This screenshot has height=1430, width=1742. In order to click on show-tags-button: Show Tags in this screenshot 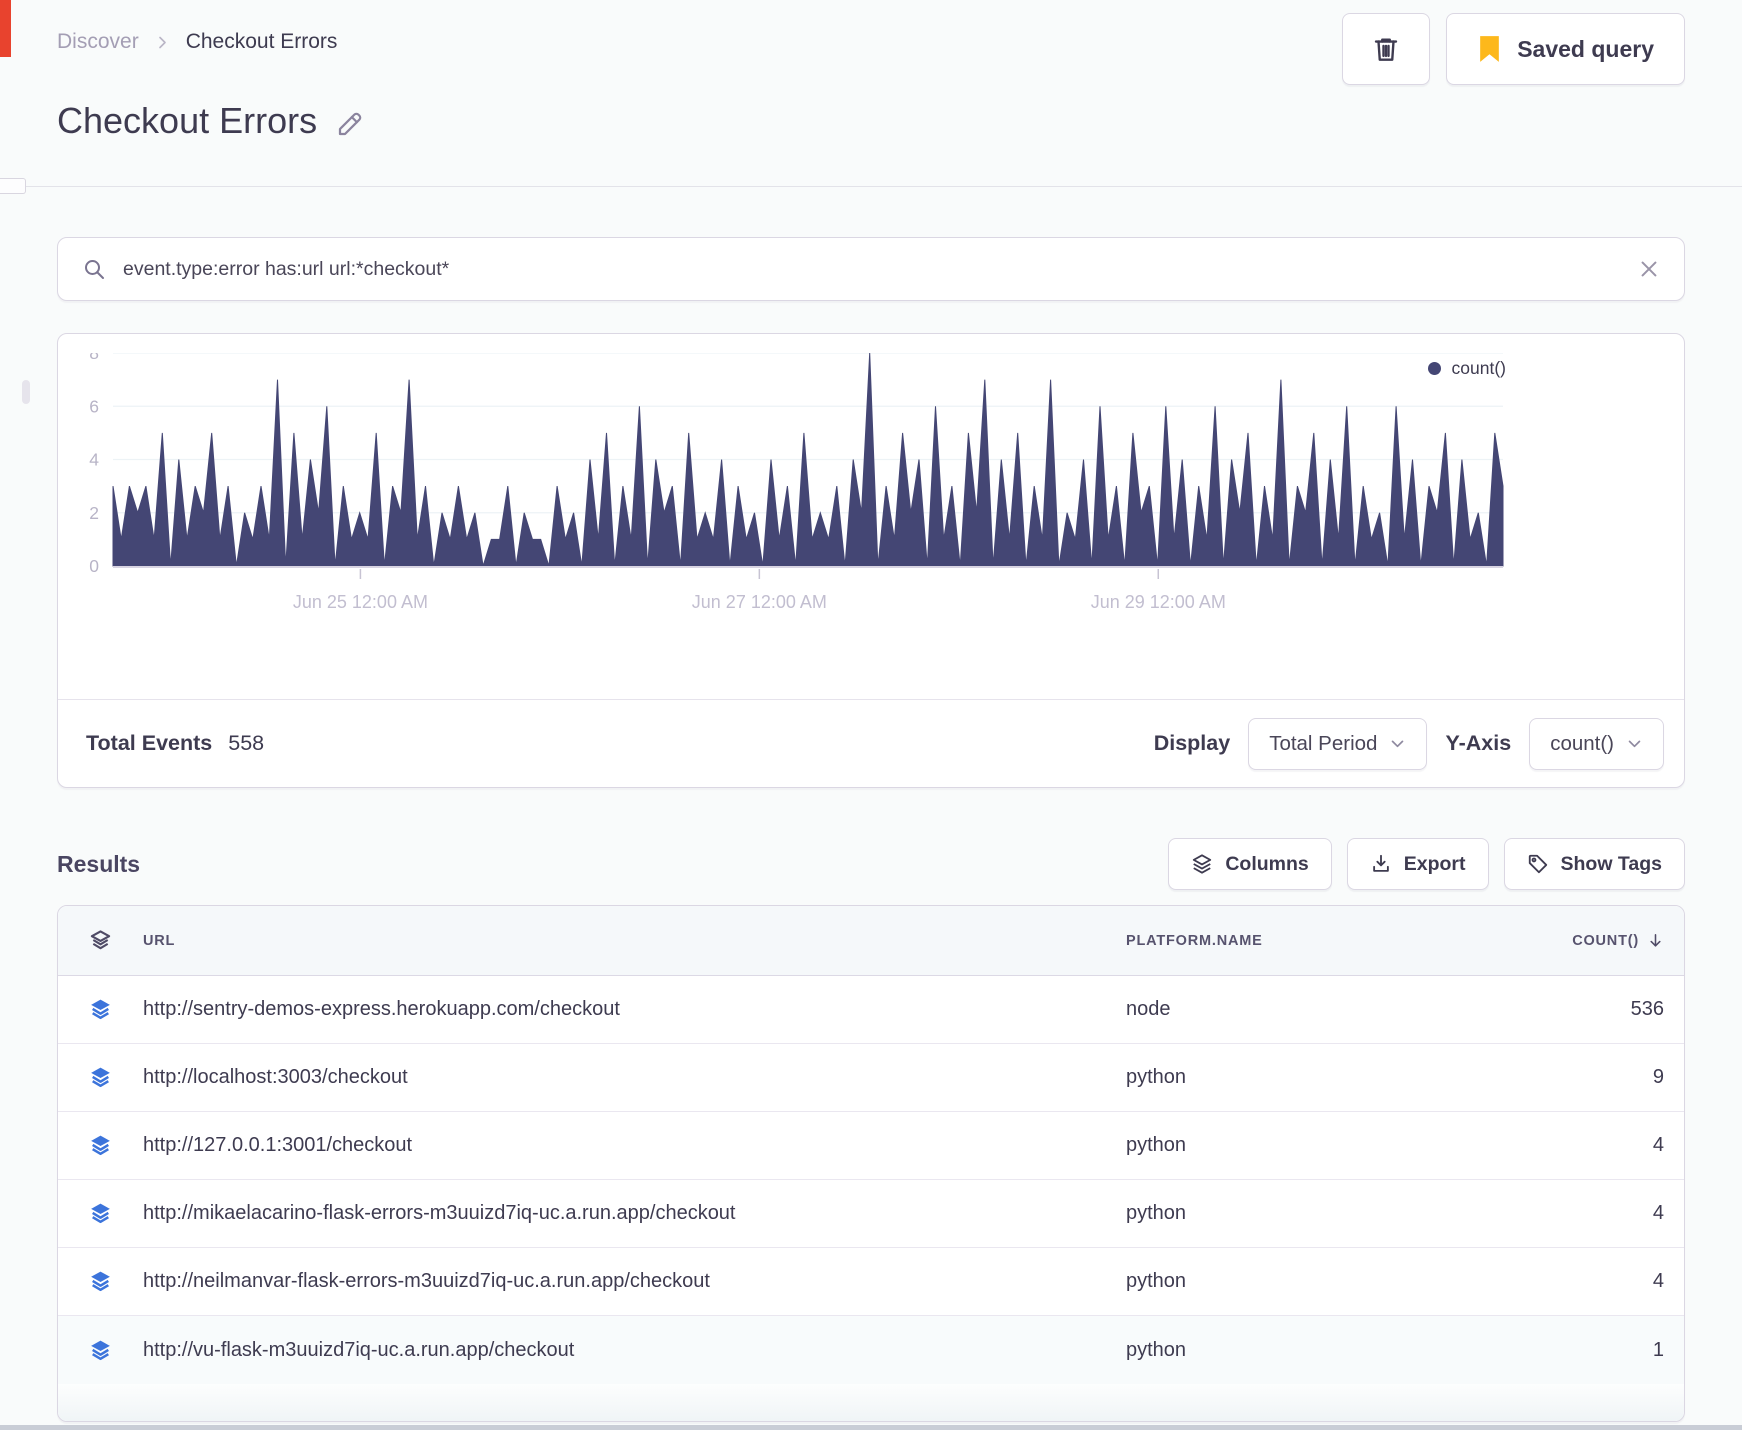, I will do `click(1594, 864)`.